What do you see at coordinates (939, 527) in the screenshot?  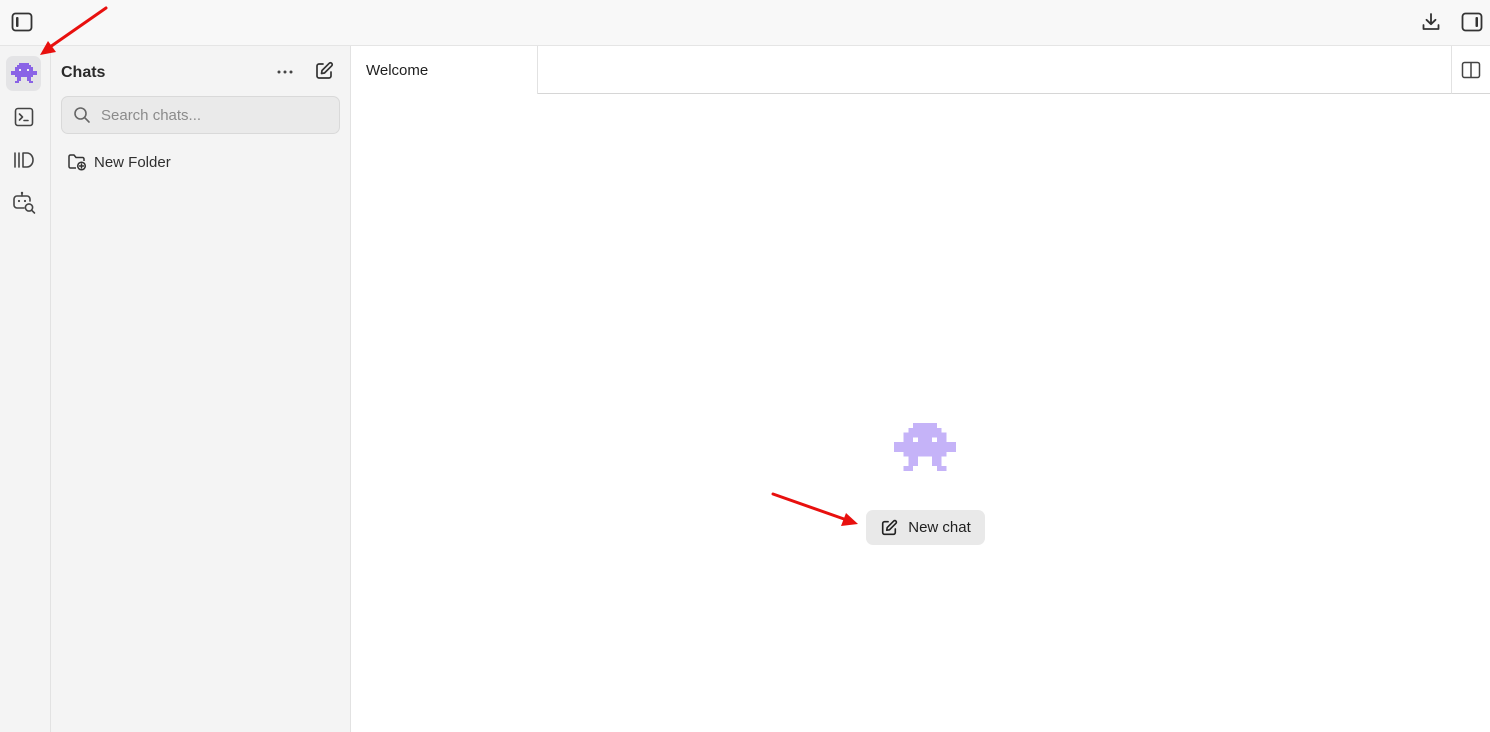 I see `new-chat-label: New chat` at bounding box center [939, 527].